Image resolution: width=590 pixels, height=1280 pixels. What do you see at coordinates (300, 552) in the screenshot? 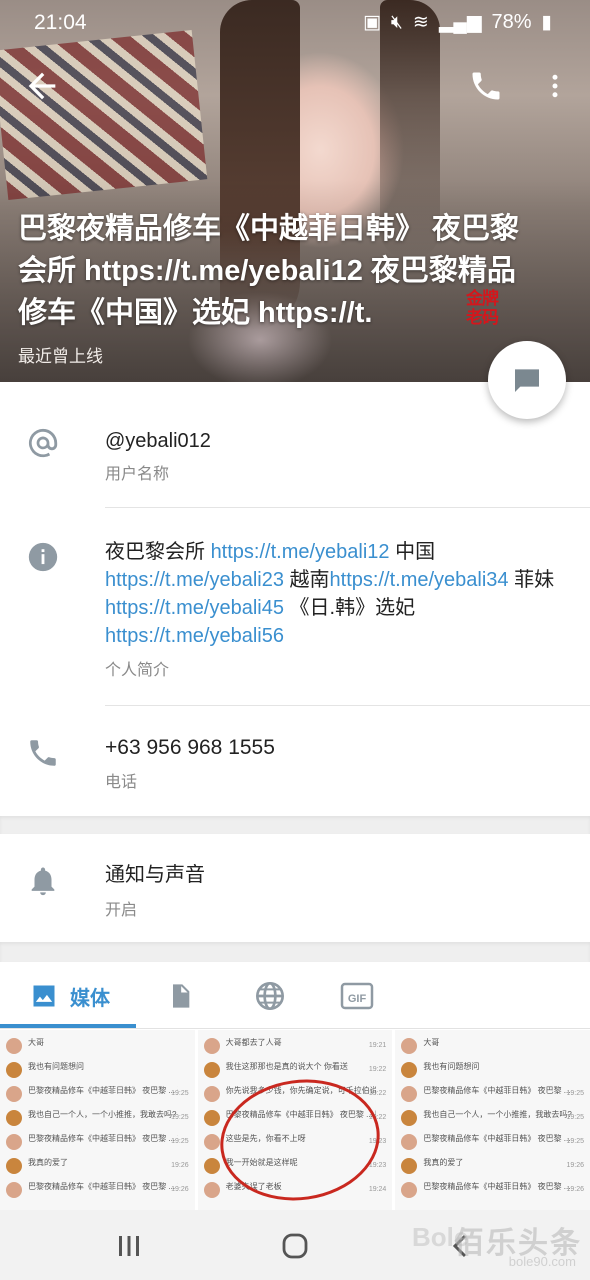
I see `bio-link: https://t.me/yebali12` at bounding box center [300, 552].